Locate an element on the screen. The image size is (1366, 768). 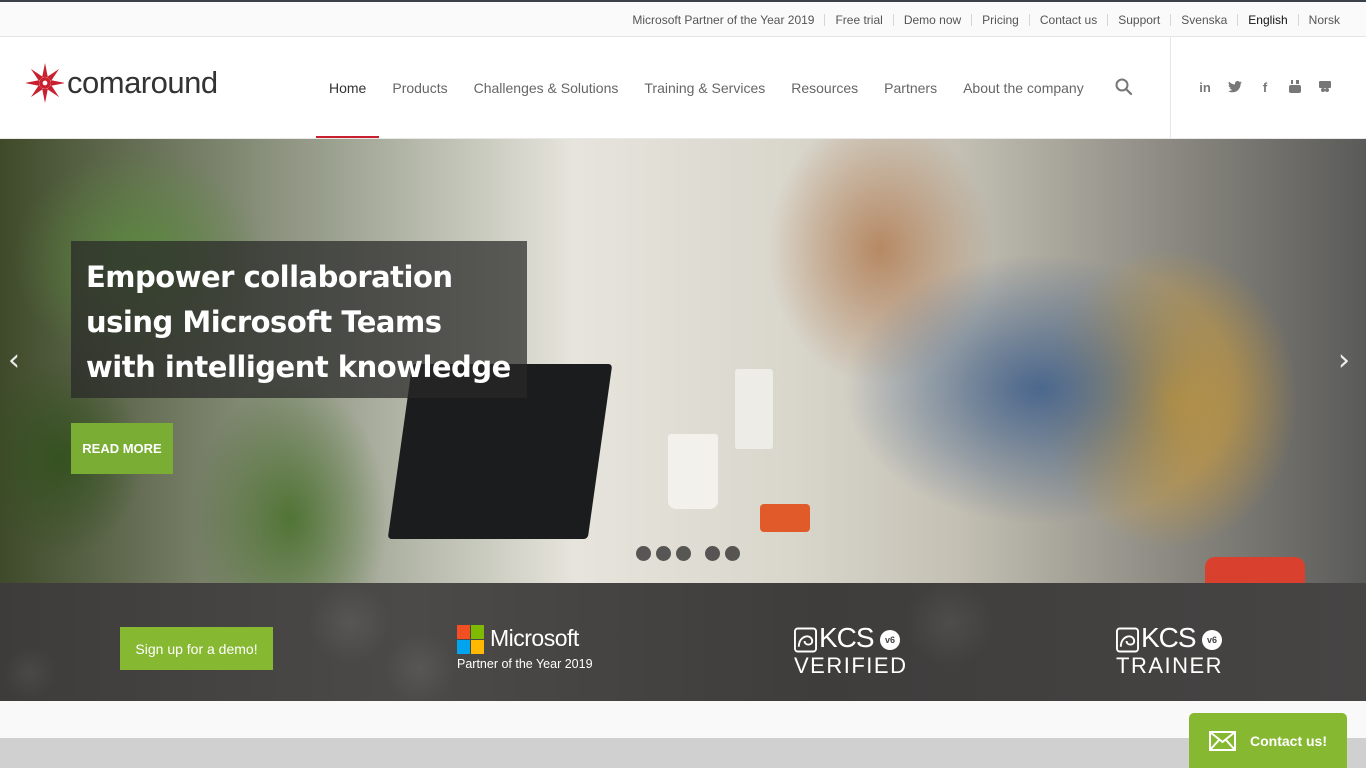
nav-challenges-solutions: Challenges & Solutions is located at coordinates (546, 87).